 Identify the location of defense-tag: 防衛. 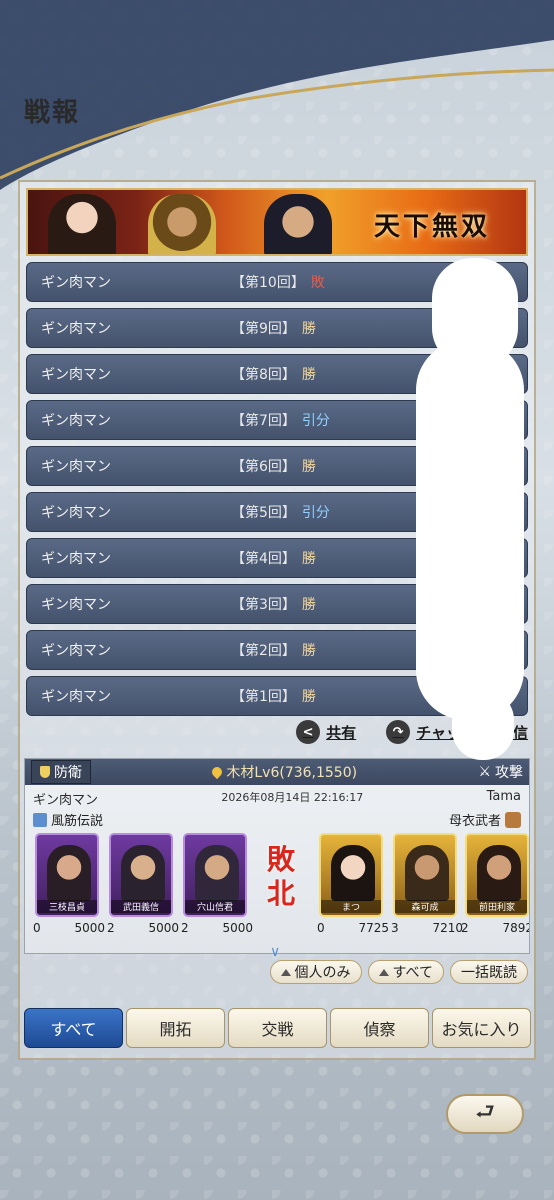
(61, 772).